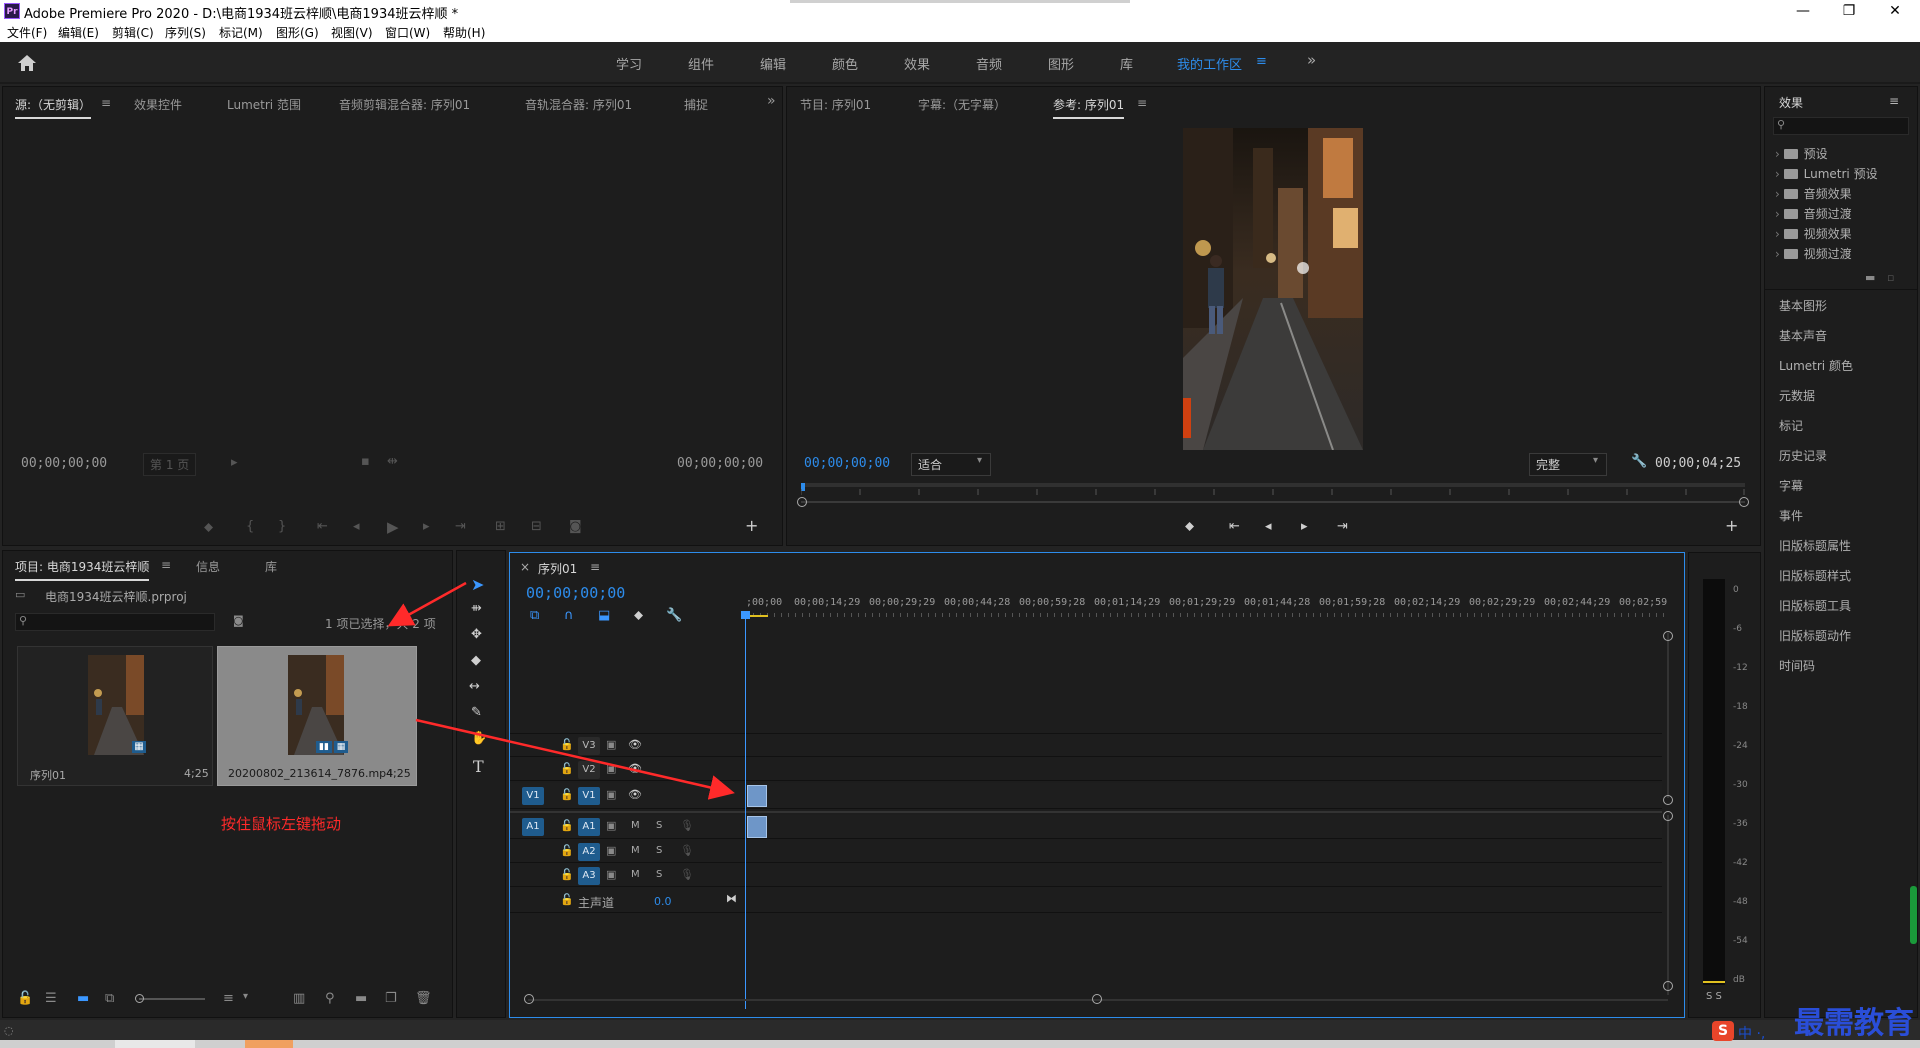 The height and width of the screenshot is (1048, 1920). I want to click on annotation-arrows, so click(561, 690).